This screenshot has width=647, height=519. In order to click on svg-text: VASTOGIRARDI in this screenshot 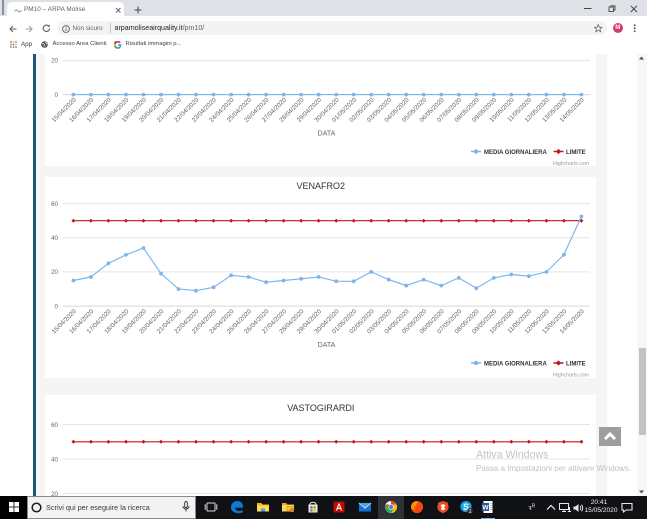, I will do `click(320, 408)`.